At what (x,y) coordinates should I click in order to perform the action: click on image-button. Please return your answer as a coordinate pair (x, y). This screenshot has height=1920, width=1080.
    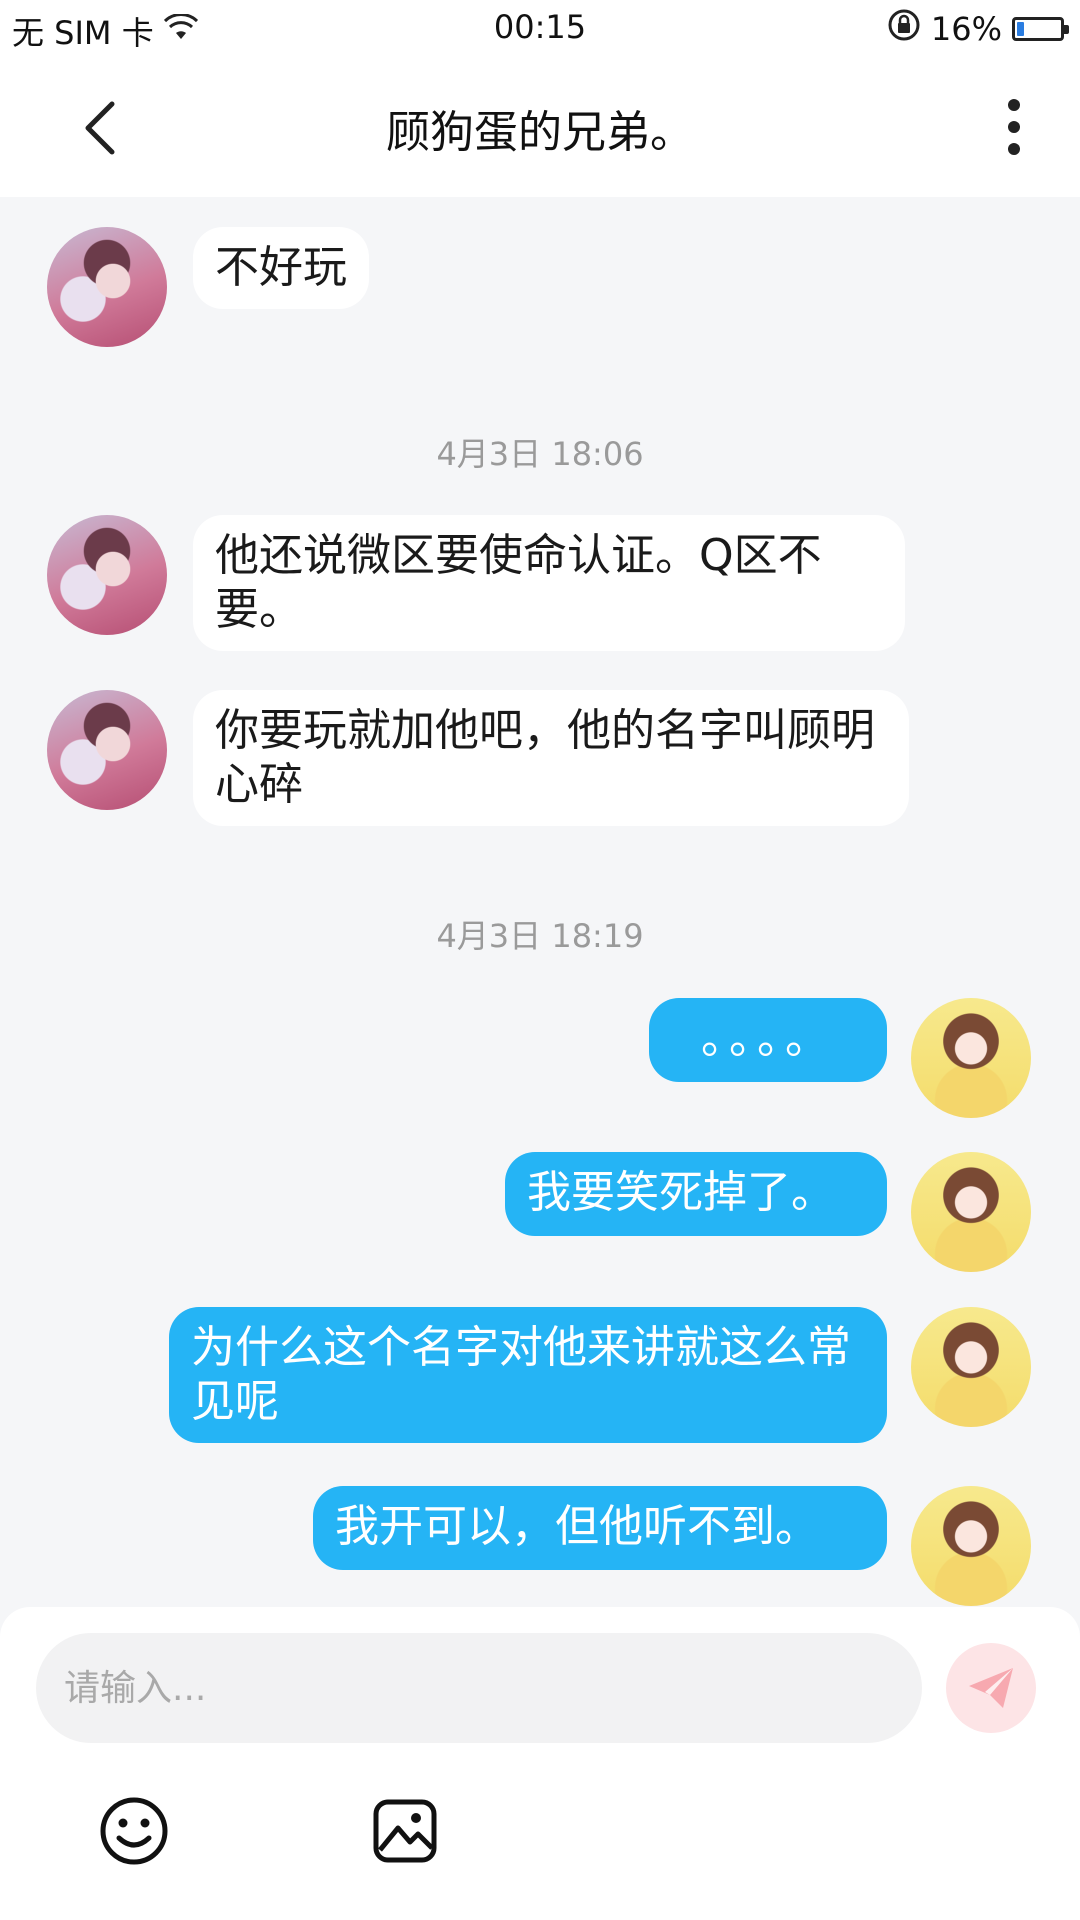
    Looking at the image, I should click on (405, 1831).